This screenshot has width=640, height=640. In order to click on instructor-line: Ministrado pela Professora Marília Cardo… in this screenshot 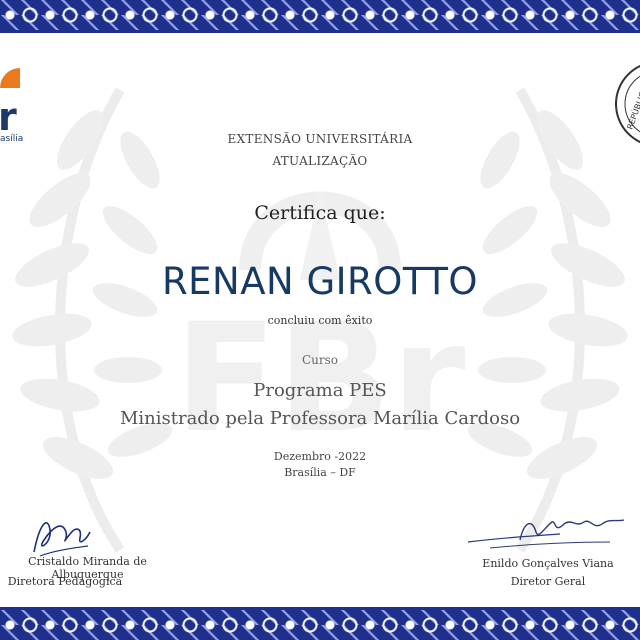, I will do `click(320, 418)`.